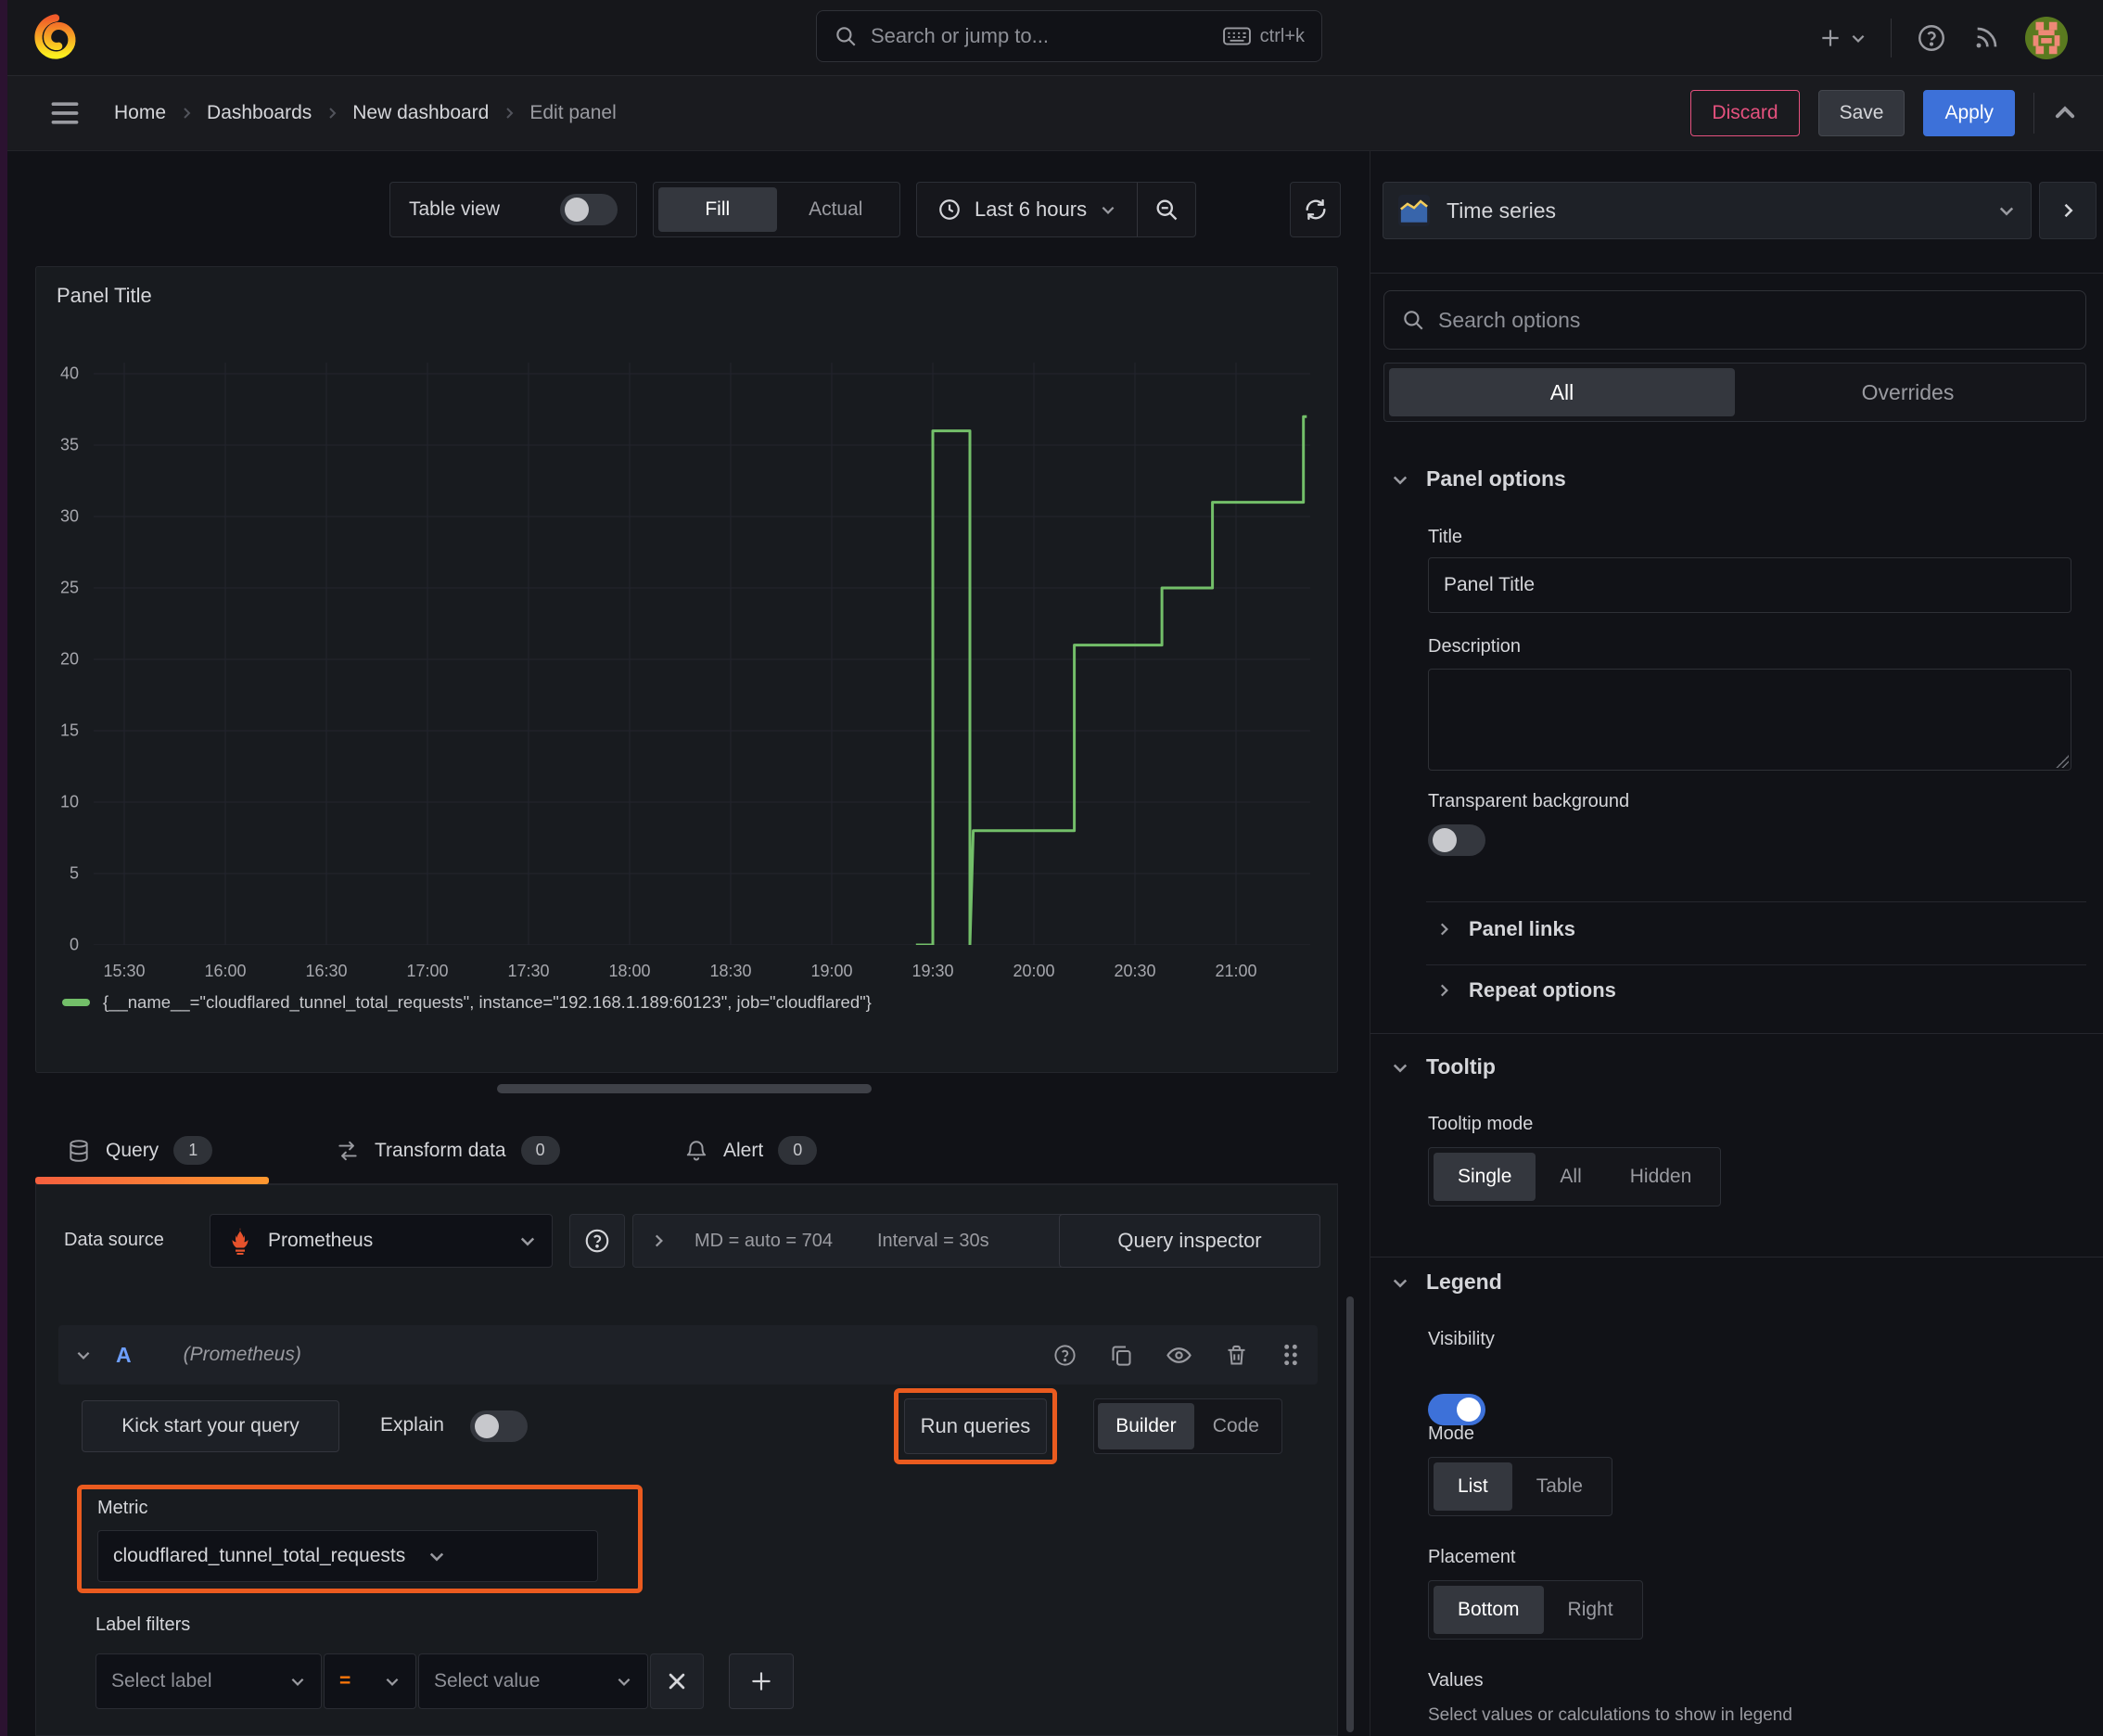 This screenshot has width=2103, height=1736. I want to click on explain-toggle, so click(499, 1426).